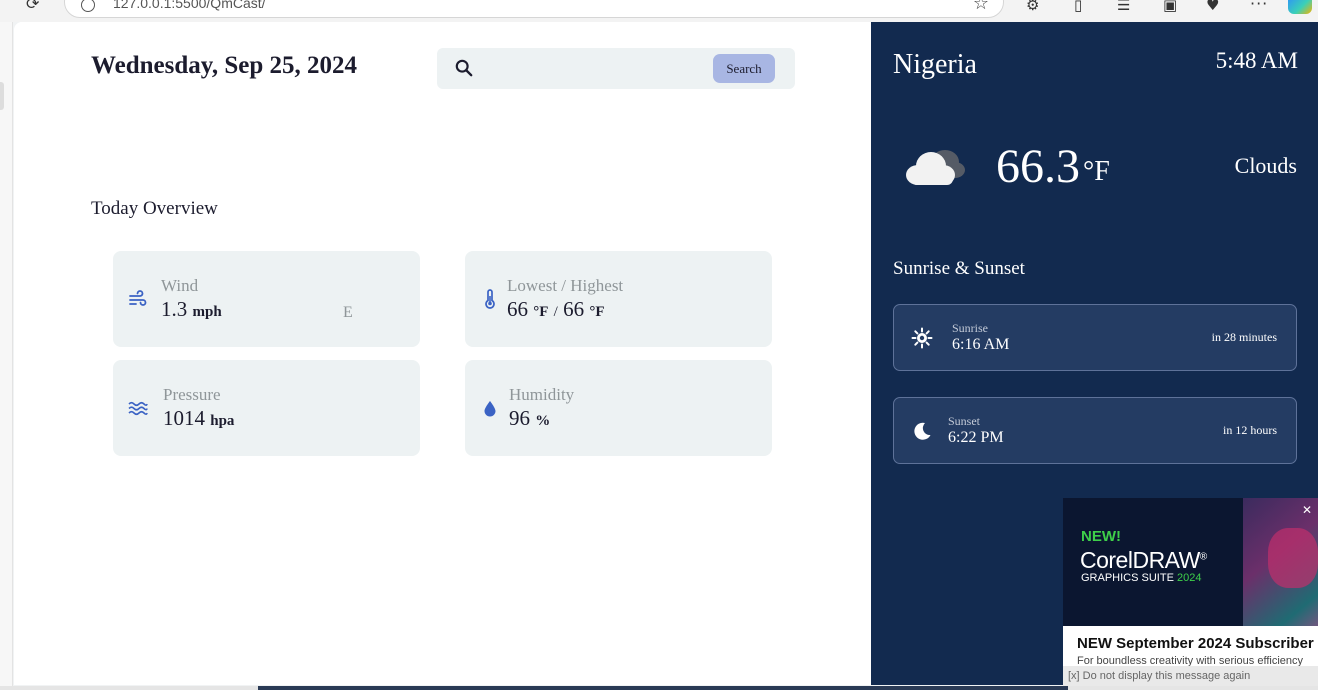 The width and height of the screenshot is (1318, 690). Describe the element at coordinates (1170, 7) in the screenshot. I see `collections-icon: ▣` at that location.